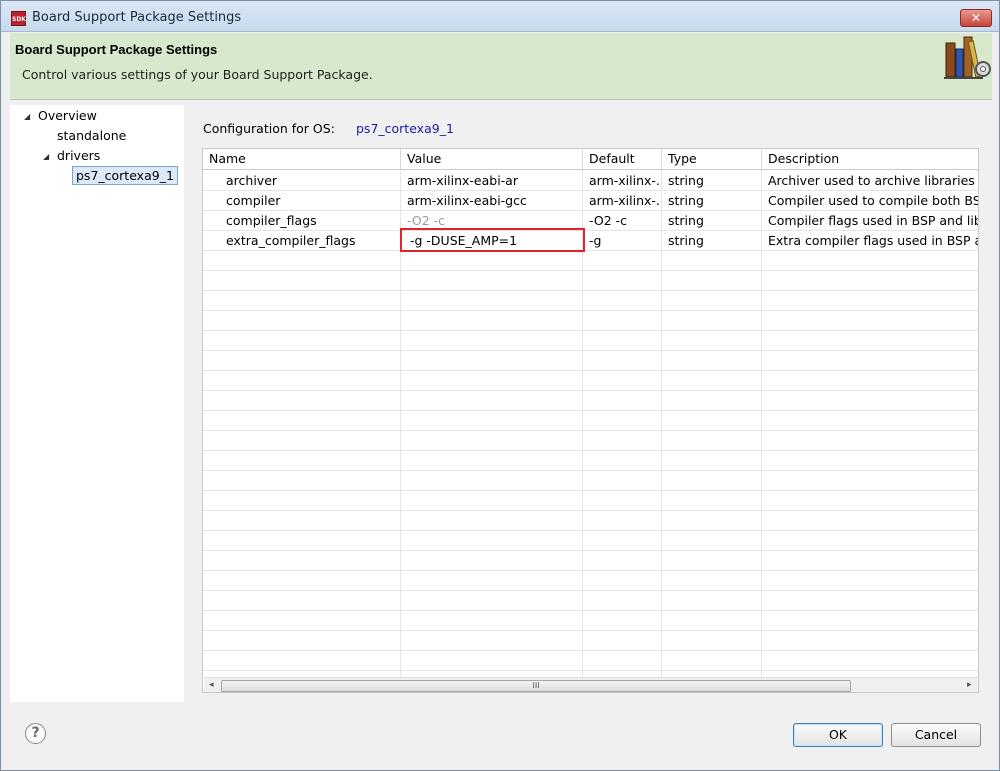  Describe the element at coordinates (125, 175) in the screenshot. I see `tree-item-ps7-cortexa9-1: ps7_cortexa9_1` at that location.